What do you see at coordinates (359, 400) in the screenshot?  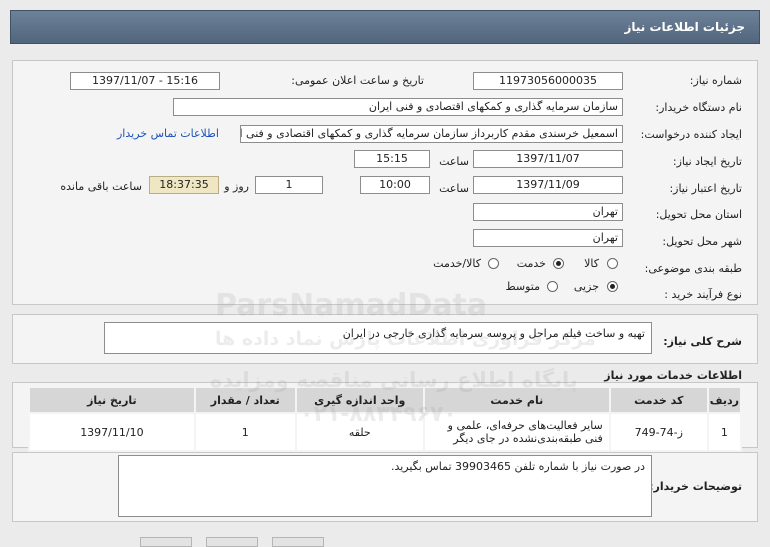 I see `col-unit: واحد اندازه گیری` at bounding box center [359, 400].